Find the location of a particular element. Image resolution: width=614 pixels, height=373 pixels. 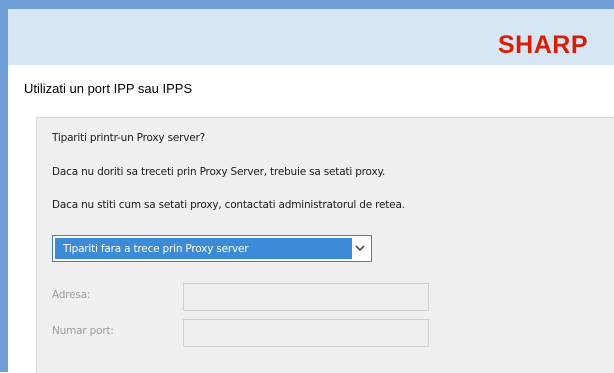

address-label: Adresa: is located at coordinates (71, 295).